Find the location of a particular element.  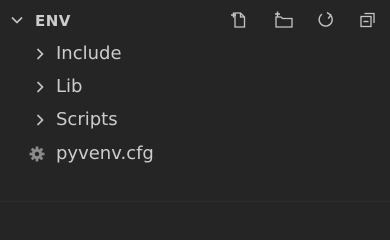

chevron-down-icon is located at coordinates (17, 20).